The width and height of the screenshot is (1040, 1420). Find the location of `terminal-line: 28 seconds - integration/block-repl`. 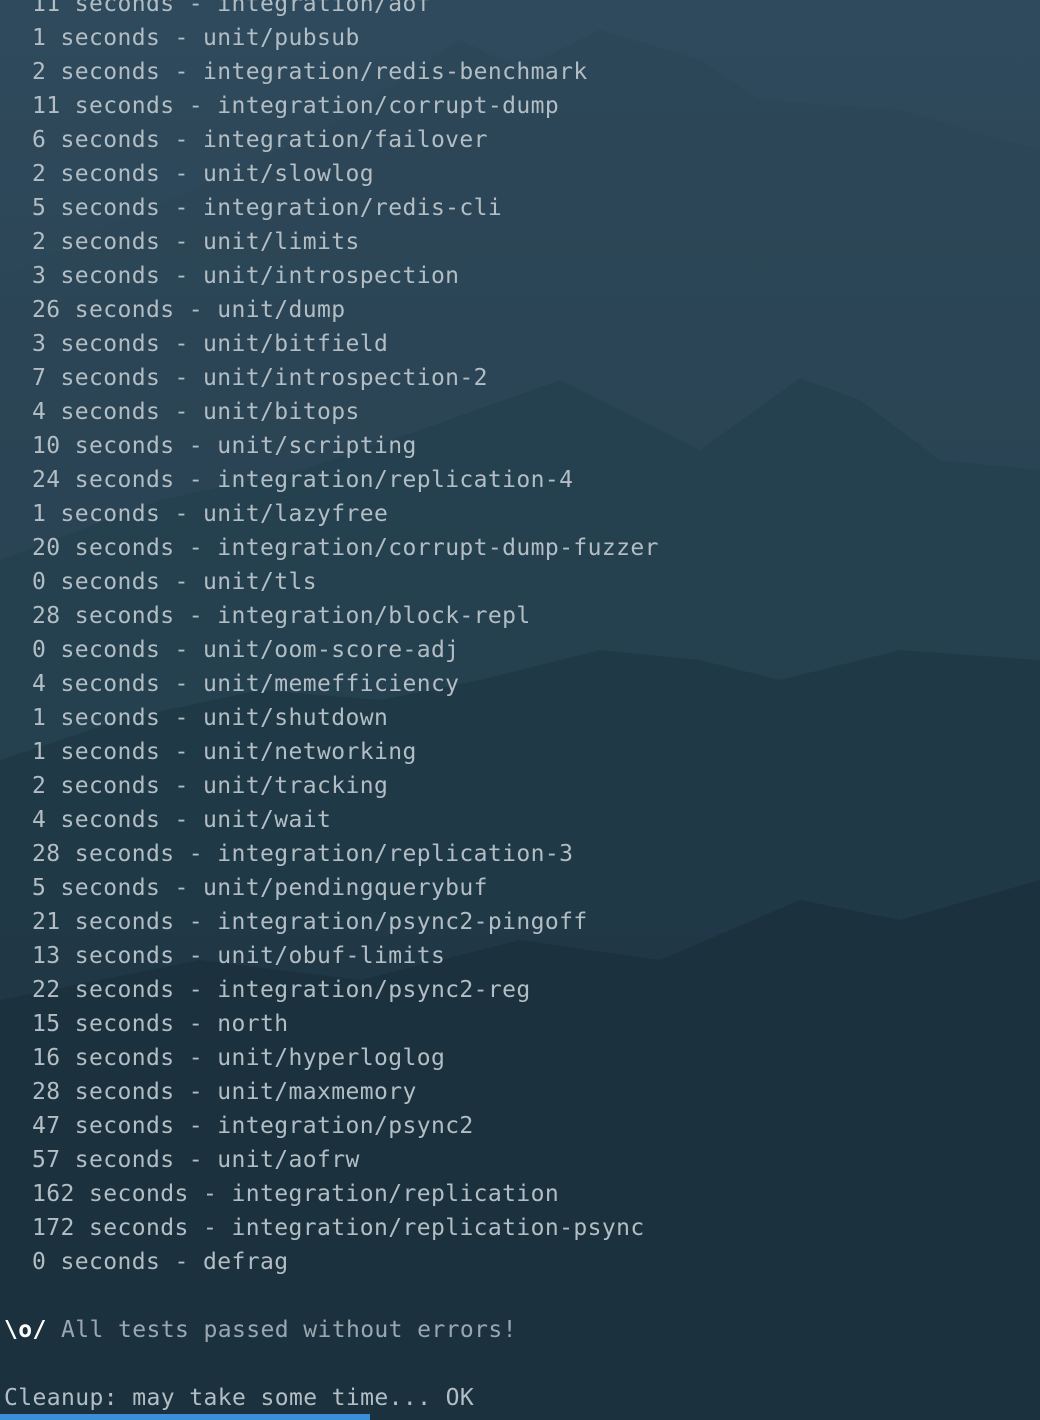

terminal-line: 28 seconds - integration/block-repl is located at coordinates (281, 616).